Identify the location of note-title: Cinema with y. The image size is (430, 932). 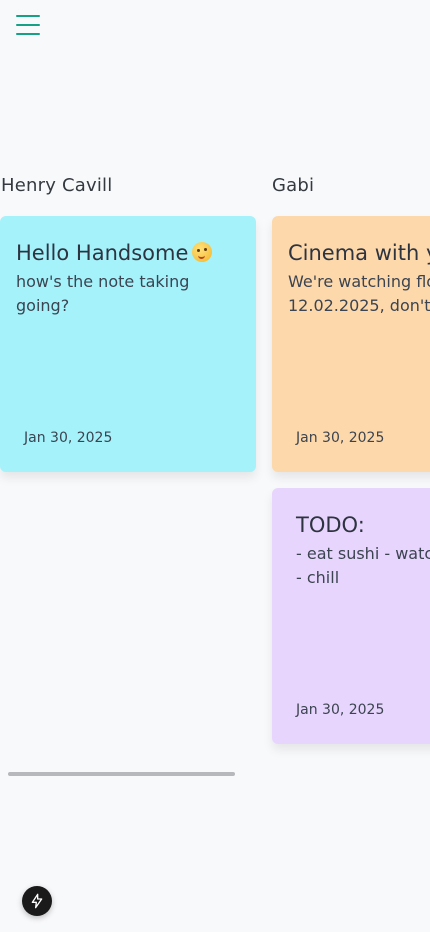
(359, 253).